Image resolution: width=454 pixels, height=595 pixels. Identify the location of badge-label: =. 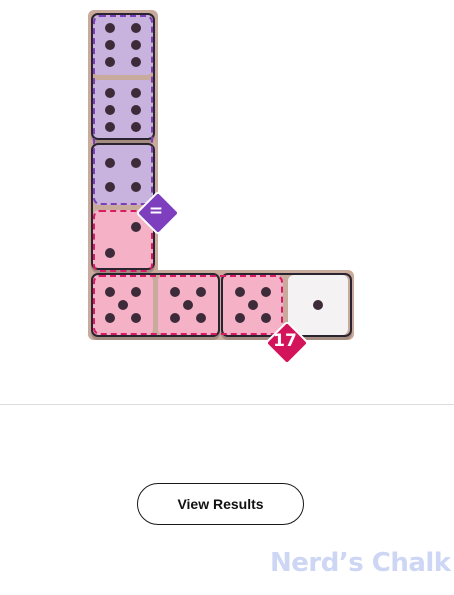
(156, 211).